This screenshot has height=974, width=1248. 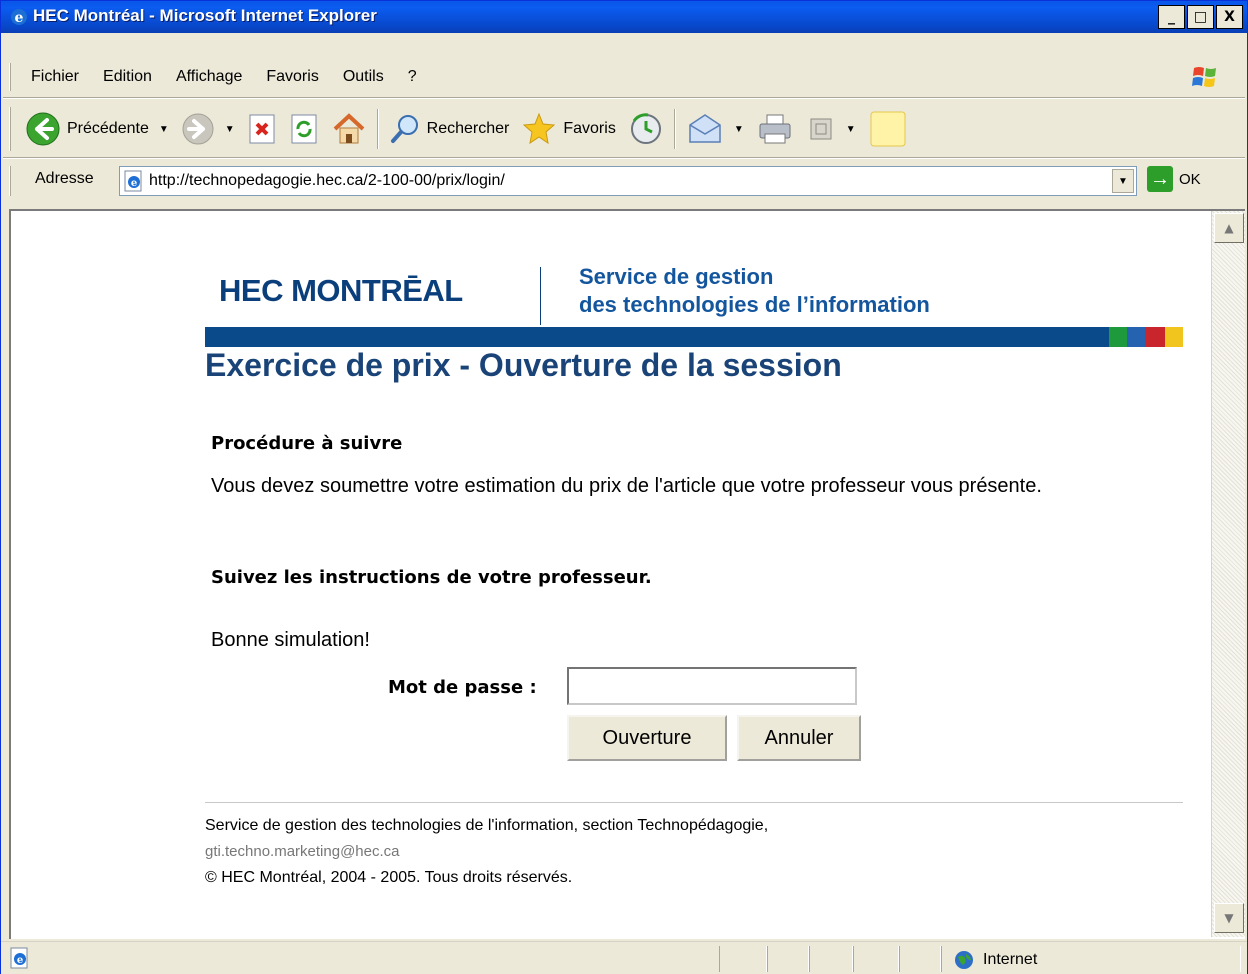 I want to click on refresh-button, so click(x=304, y=129).